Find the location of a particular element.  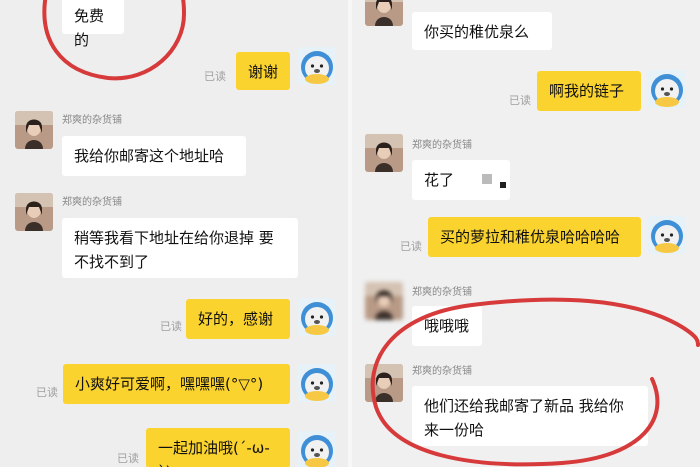

message-bubble-incoming: 他们还给我邮寄了新品 我给你来一份哈 is located at coordinates (530, 416).